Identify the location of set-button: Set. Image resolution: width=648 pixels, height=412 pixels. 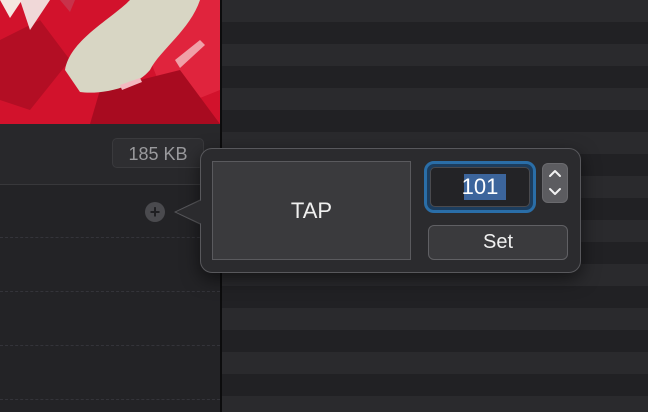
(498, 242).